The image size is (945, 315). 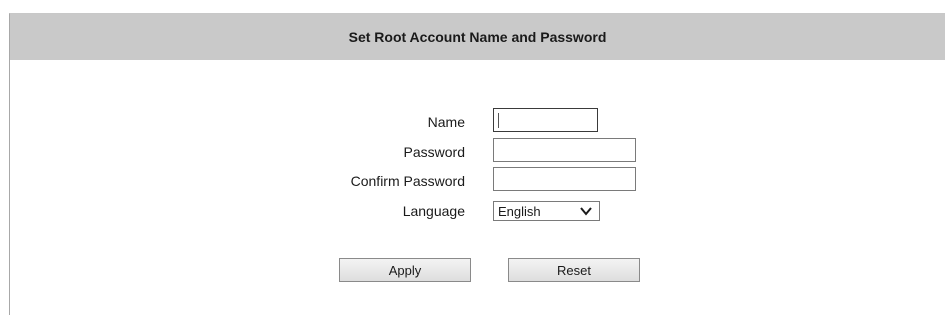 I want to click on apply-button: Apply, so click(x=405, y=270).